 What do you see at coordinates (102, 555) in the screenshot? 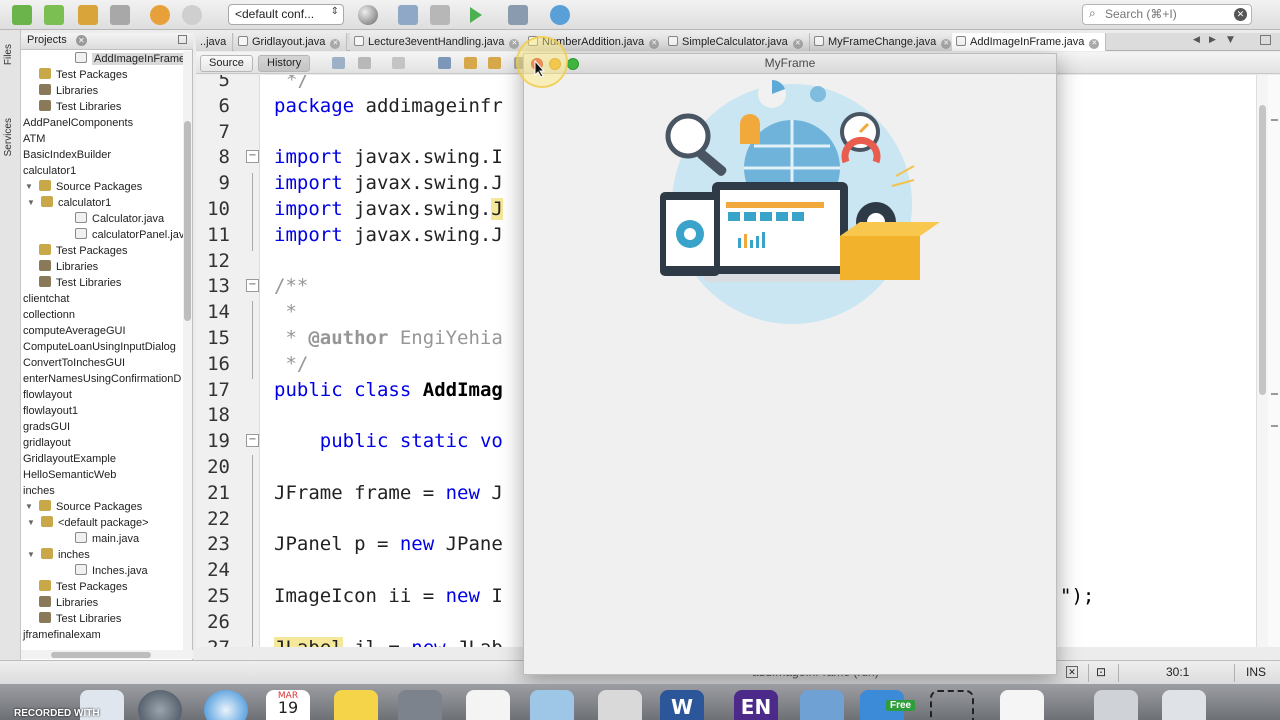
I see `tree-item: ▼ inches` at bounding box center [102, 555].